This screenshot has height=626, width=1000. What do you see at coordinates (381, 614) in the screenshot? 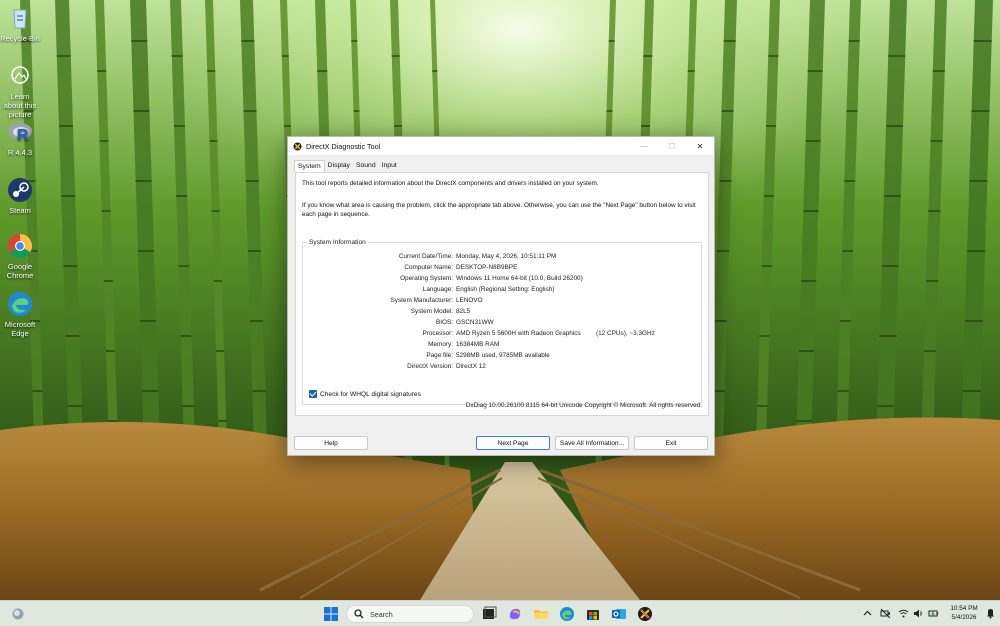
I see `search-placeholder: Search` at bounding box center [381, 614].